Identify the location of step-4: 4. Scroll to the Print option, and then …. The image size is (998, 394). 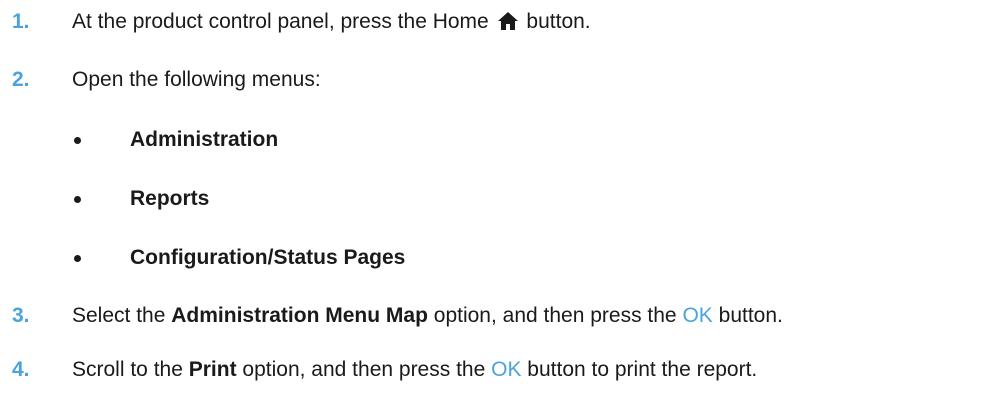
(499, 370).